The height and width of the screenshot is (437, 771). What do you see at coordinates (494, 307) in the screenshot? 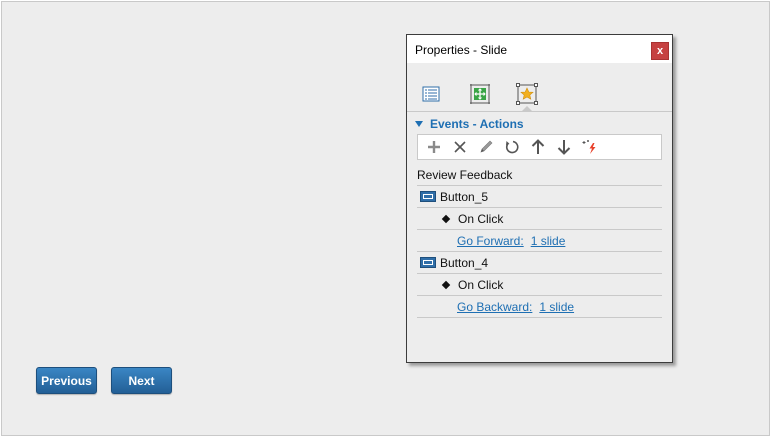
I see `action-link: Go Backward:` at bounding box center [494, 307].